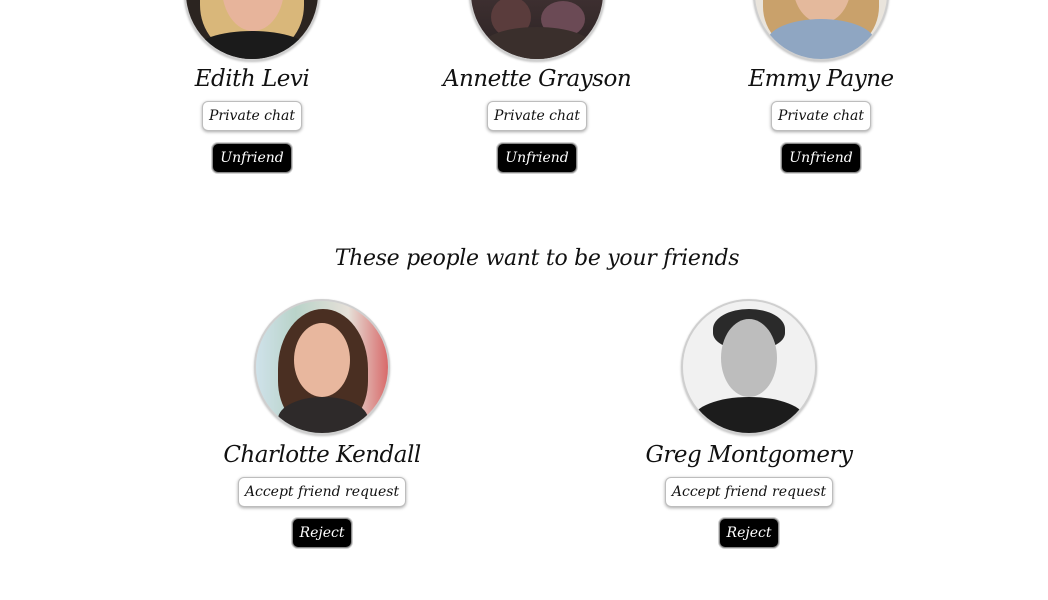 The width and height of the screenshot is (1048, 600). What do you see at coordinates (322, 455) in the screenshot?
I see `requester-name: Charlotte Kendall` at bounding box center [322, 455].